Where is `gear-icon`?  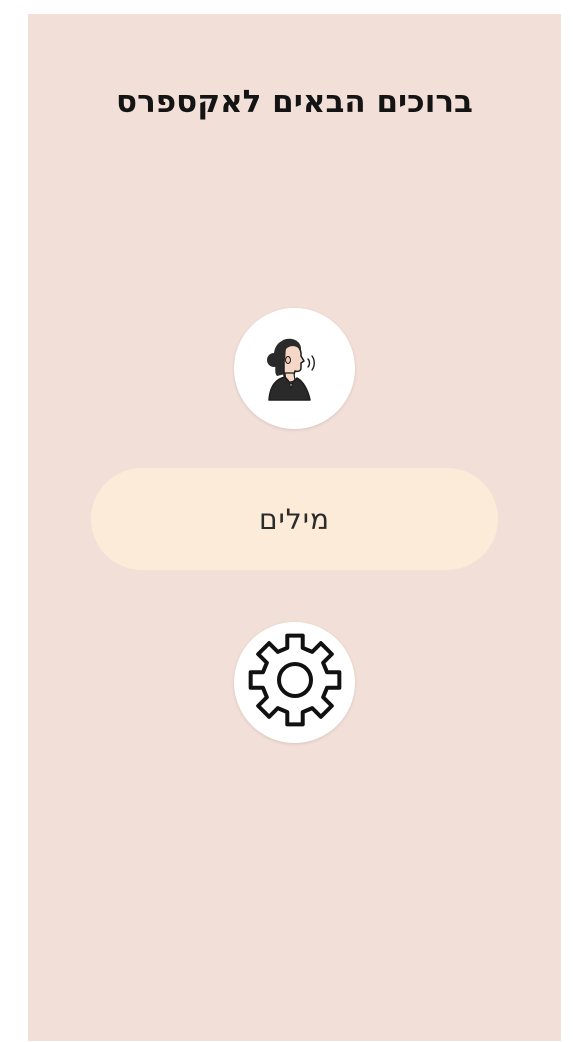 gear-icon is located at coordinates (295, 682).